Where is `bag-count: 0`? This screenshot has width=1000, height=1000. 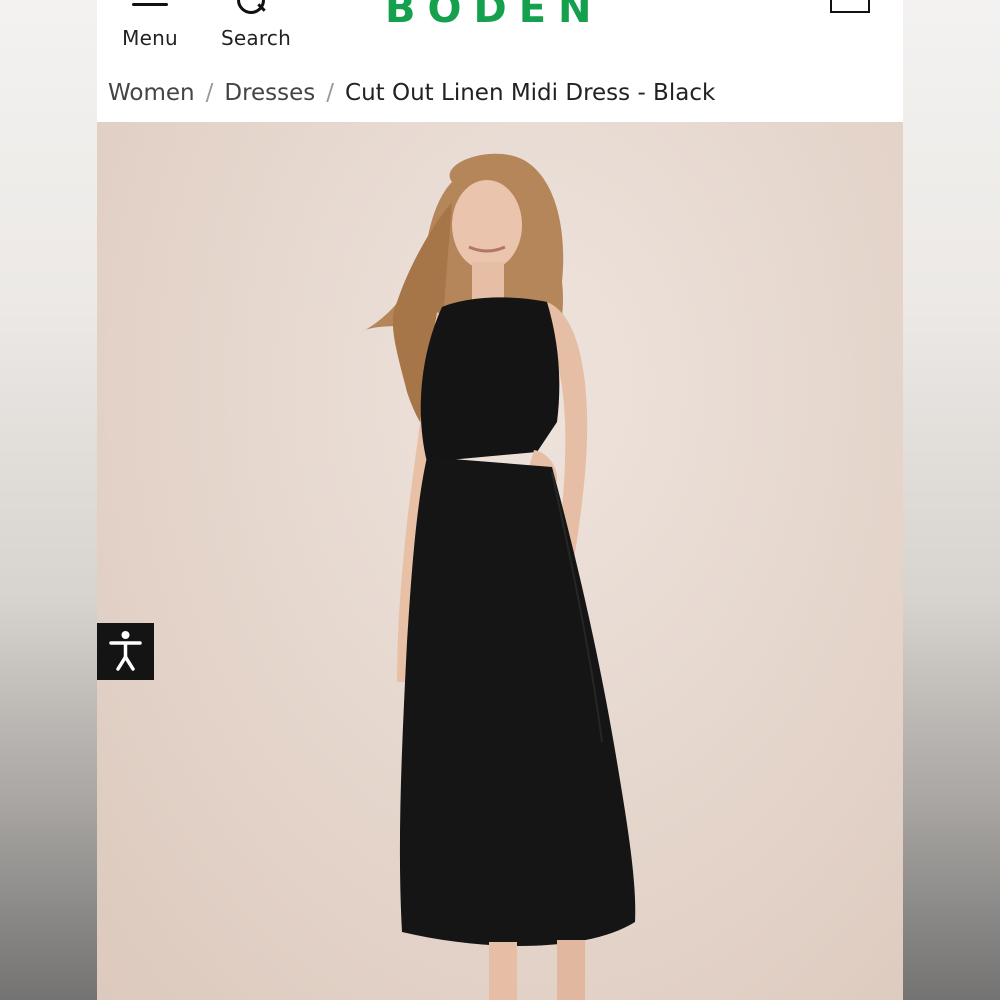
bag-count: 0 is located at coordinates (850, 1).